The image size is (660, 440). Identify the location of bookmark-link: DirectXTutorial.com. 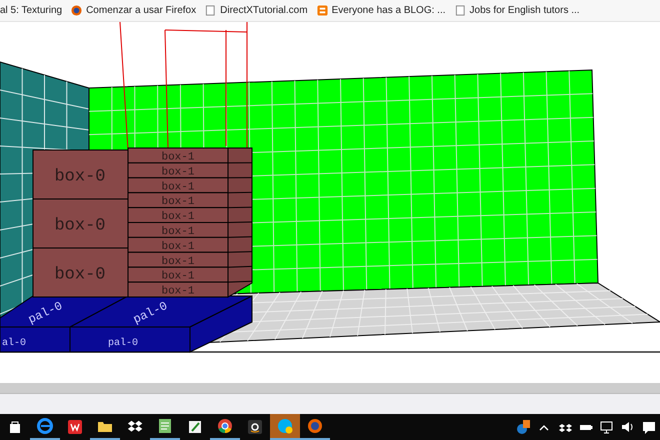
(256, 10).